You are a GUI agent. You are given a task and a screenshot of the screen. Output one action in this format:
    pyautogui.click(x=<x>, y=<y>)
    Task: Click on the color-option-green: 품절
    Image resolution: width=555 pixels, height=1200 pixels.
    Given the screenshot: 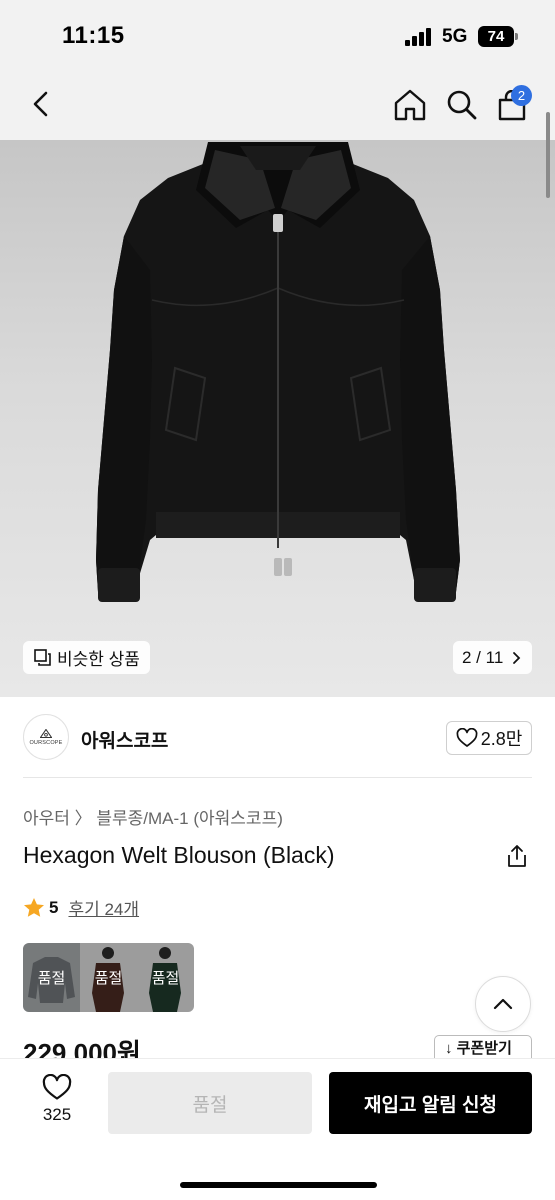 What is the action you would take?
    pyautogui.click(x=165, y=977)
    